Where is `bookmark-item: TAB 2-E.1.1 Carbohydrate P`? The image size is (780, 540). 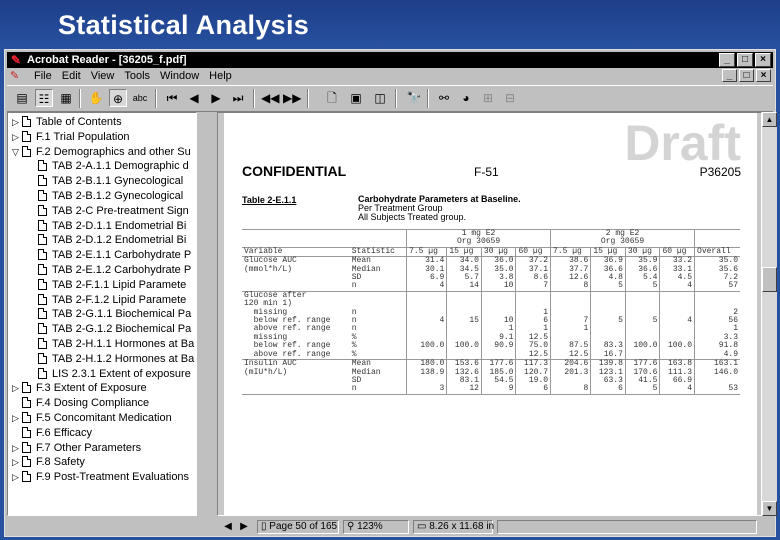
bookmark-item: TAB 2-E.1.1 Carbohydrate P is located at coordinates (114, 255).